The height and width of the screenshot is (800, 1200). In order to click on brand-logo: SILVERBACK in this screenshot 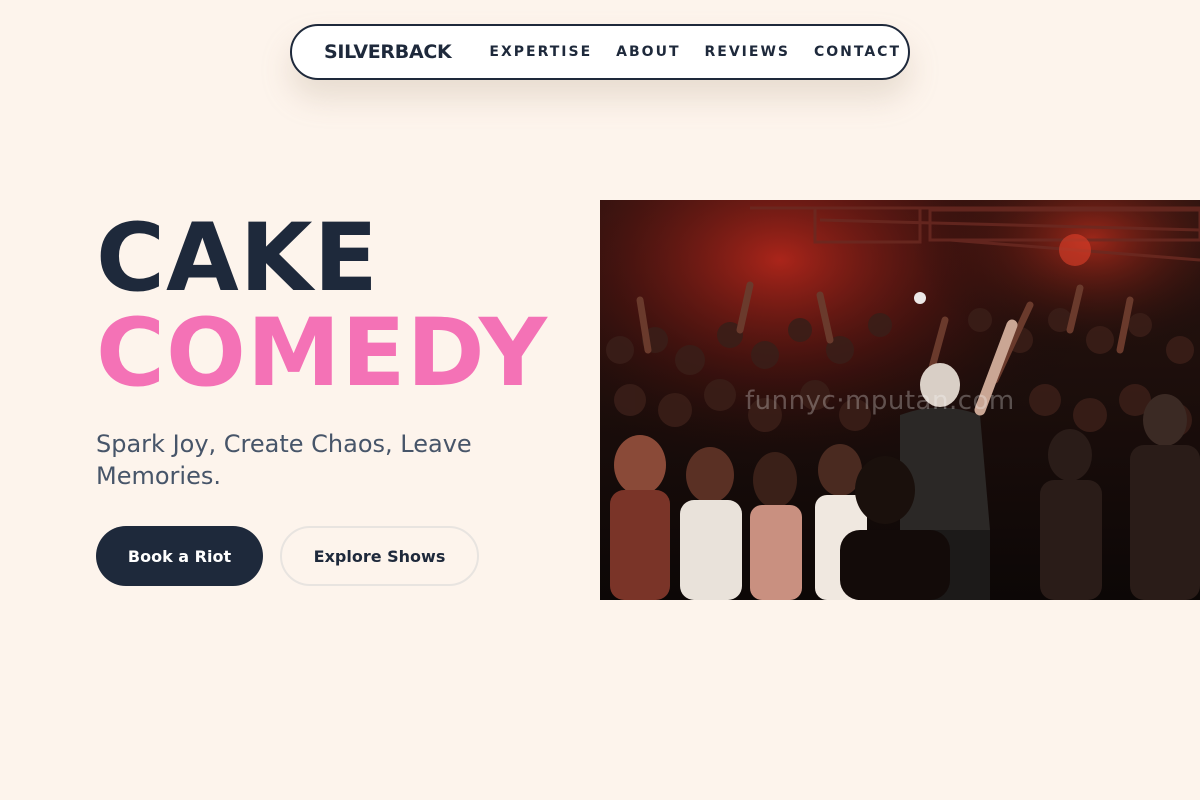, I will do `click(388, 52)`.